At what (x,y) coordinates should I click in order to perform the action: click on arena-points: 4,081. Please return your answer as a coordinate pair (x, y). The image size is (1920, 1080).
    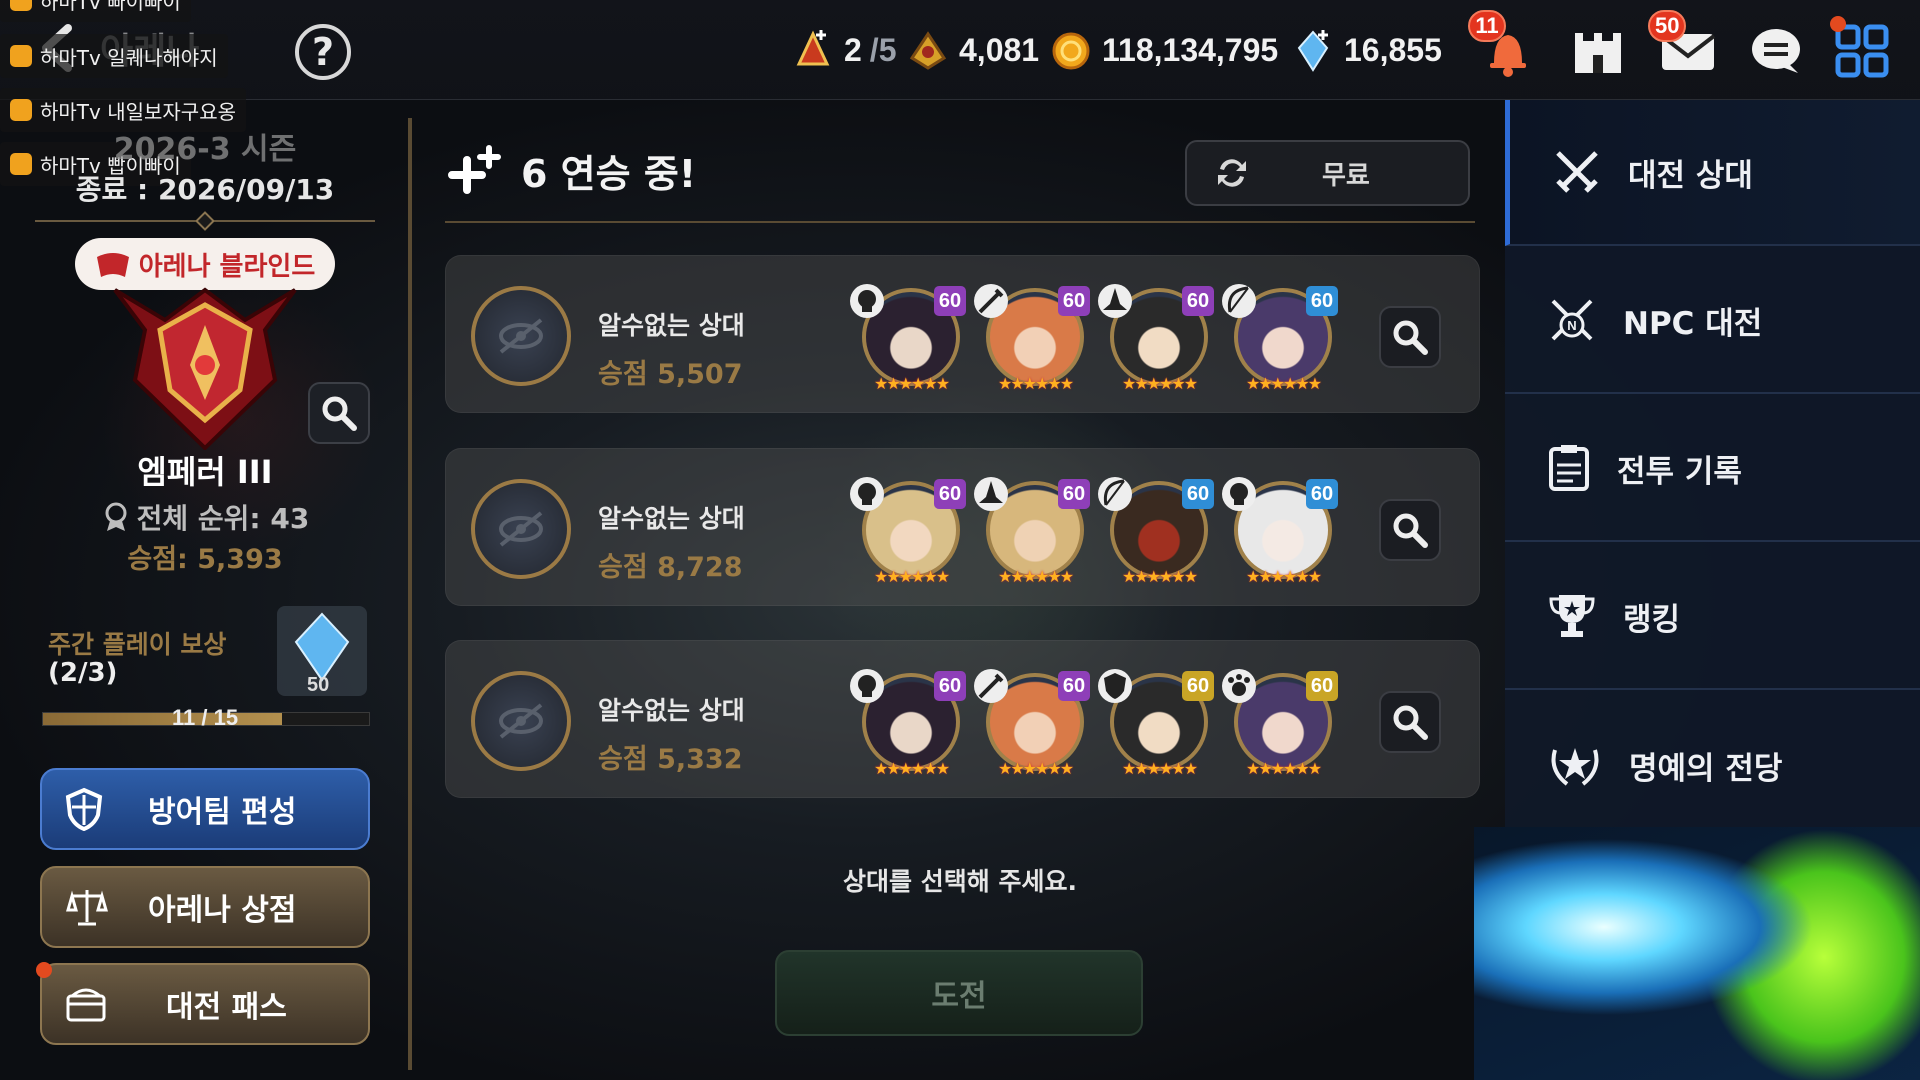
    Looking at the image, I should click on (972, 50).